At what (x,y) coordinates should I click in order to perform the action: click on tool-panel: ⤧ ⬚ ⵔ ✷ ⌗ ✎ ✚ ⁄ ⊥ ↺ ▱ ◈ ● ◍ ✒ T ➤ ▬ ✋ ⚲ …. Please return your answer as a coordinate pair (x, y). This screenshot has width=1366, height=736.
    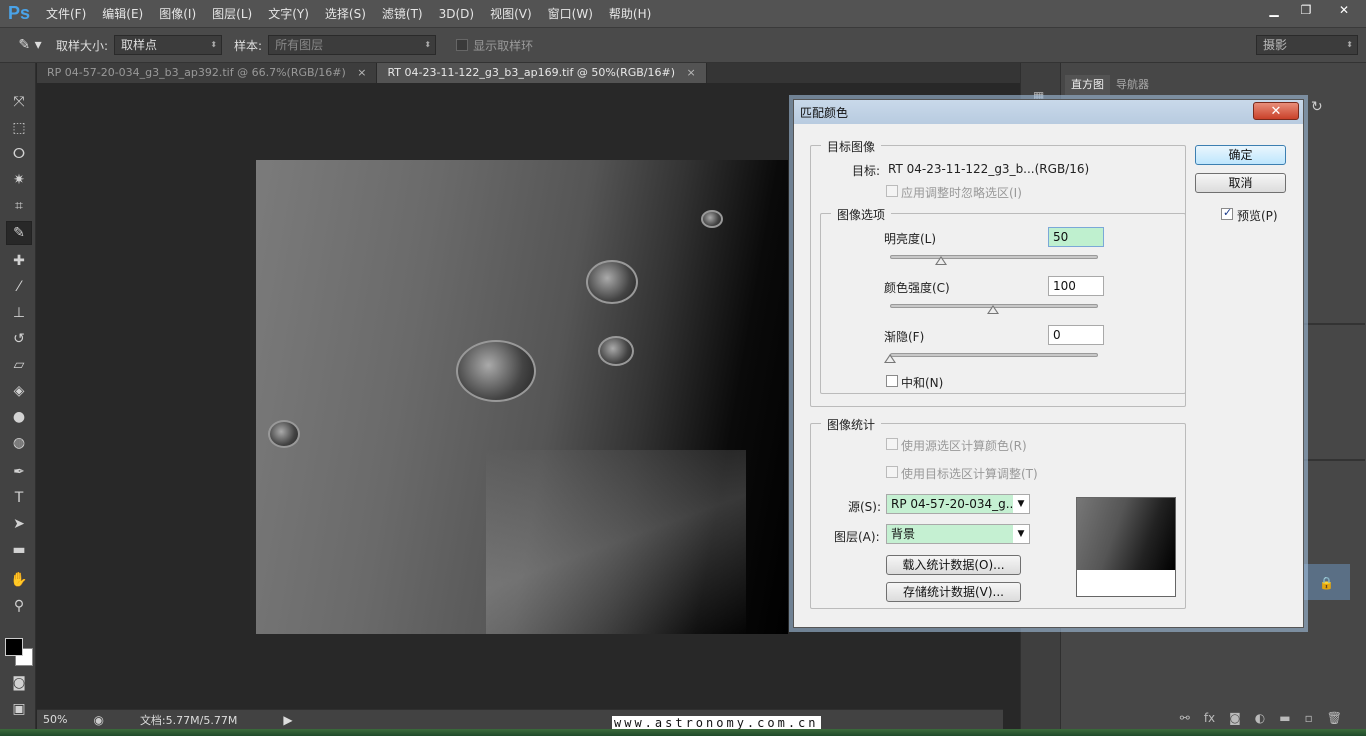
    Looking at the image, I should click on (18, 399).